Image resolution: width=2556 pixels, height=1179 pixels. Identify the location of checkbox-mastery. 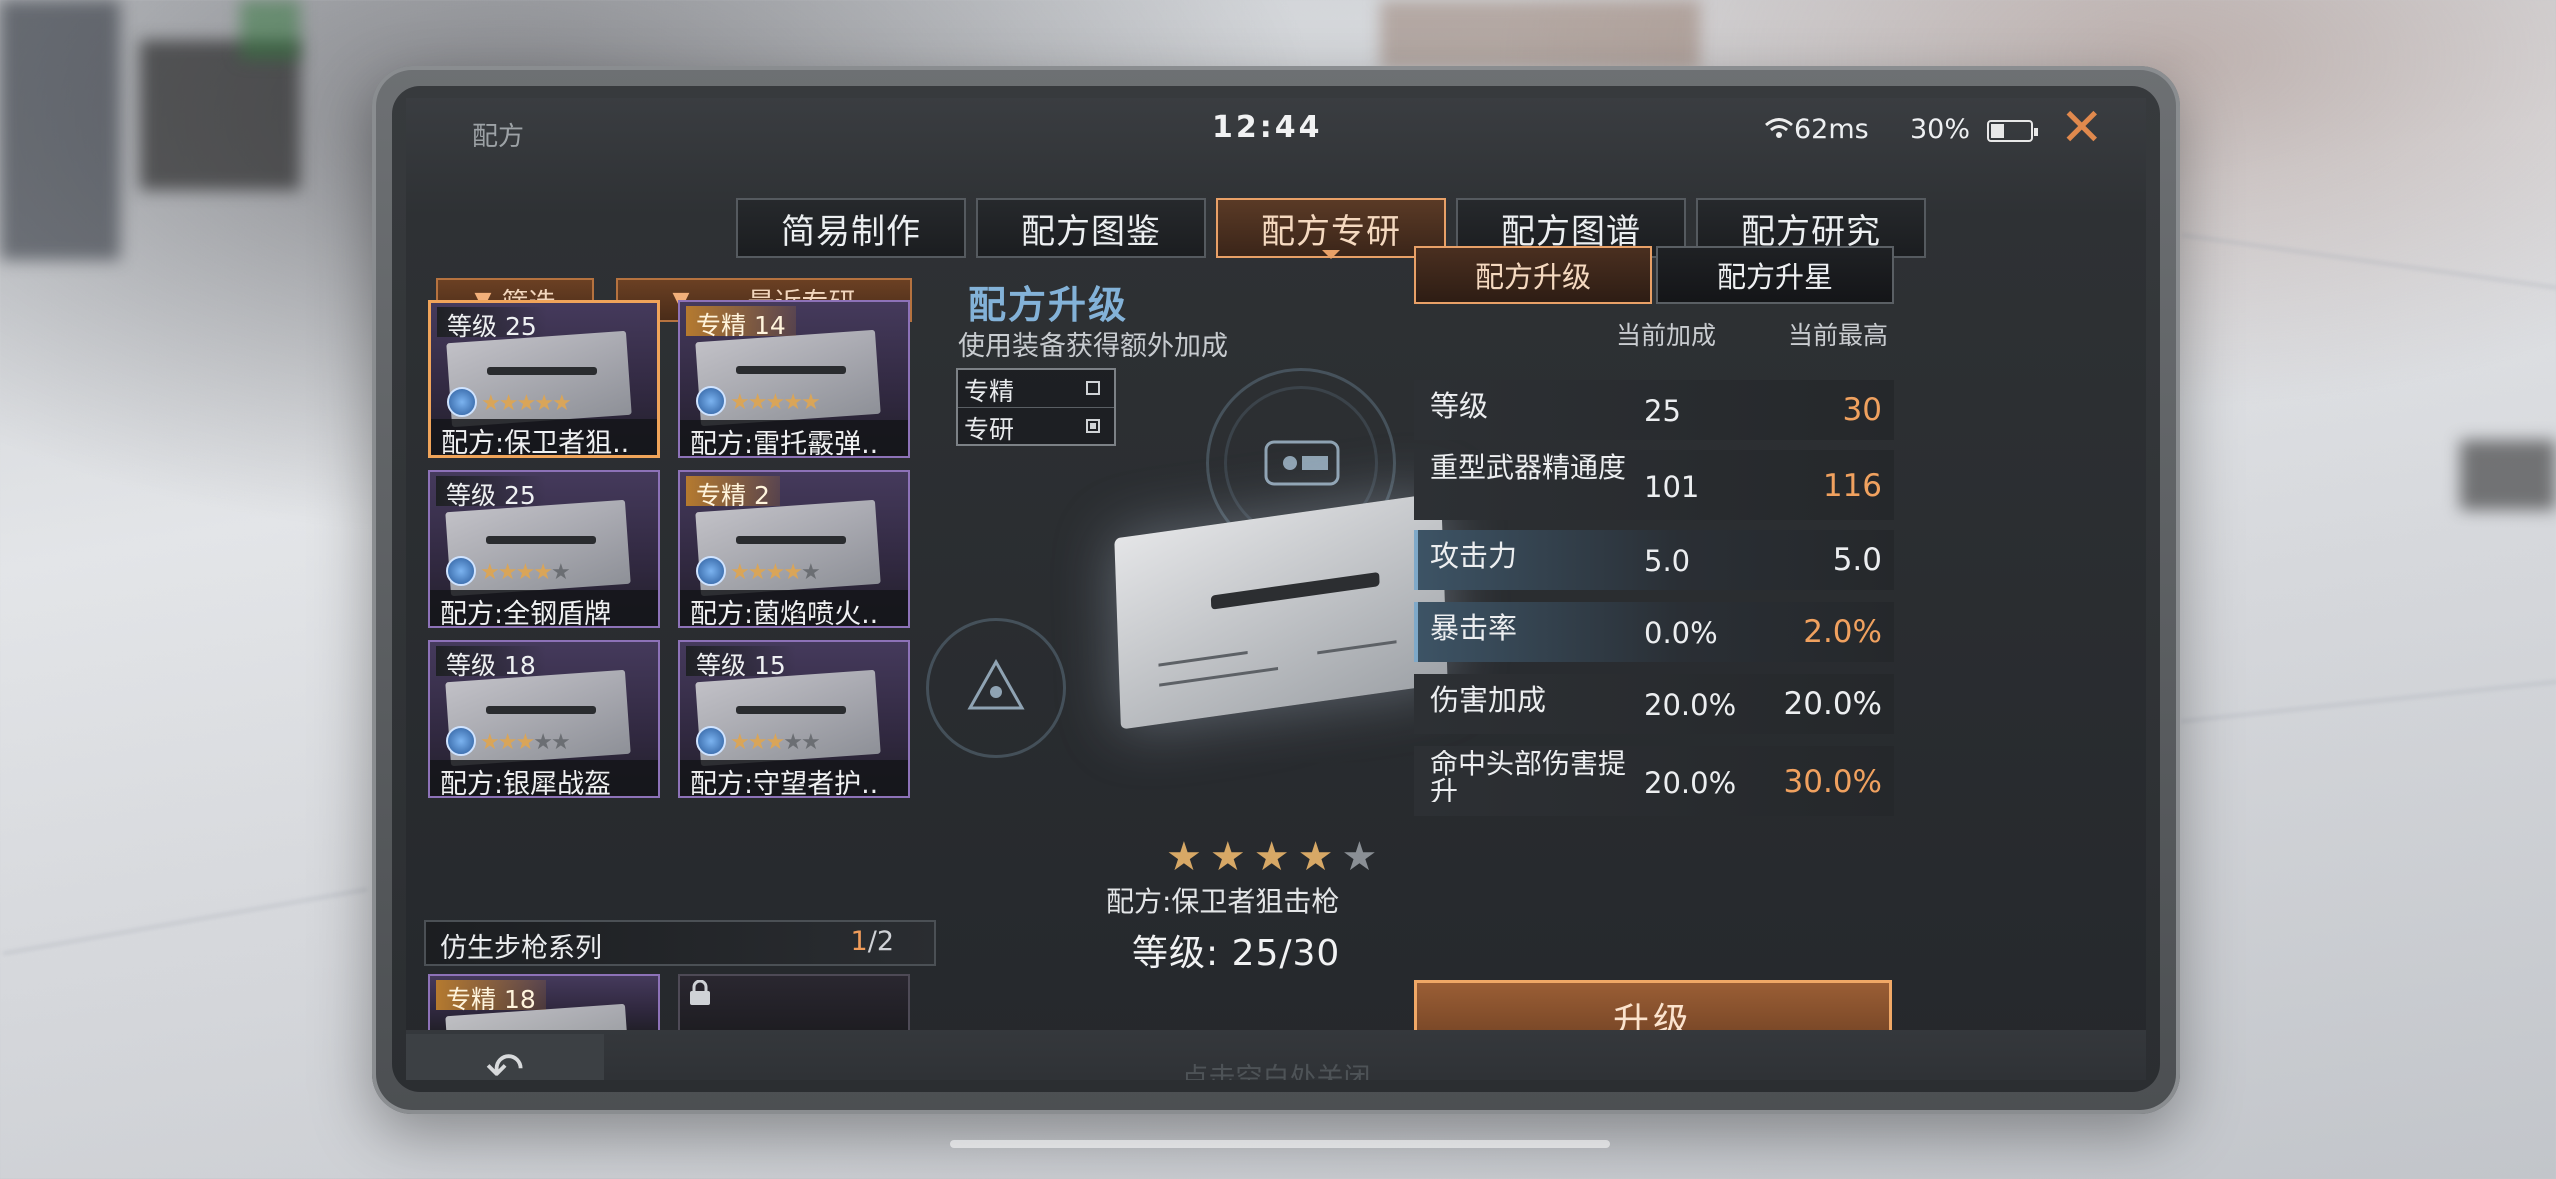
(1093, 388).